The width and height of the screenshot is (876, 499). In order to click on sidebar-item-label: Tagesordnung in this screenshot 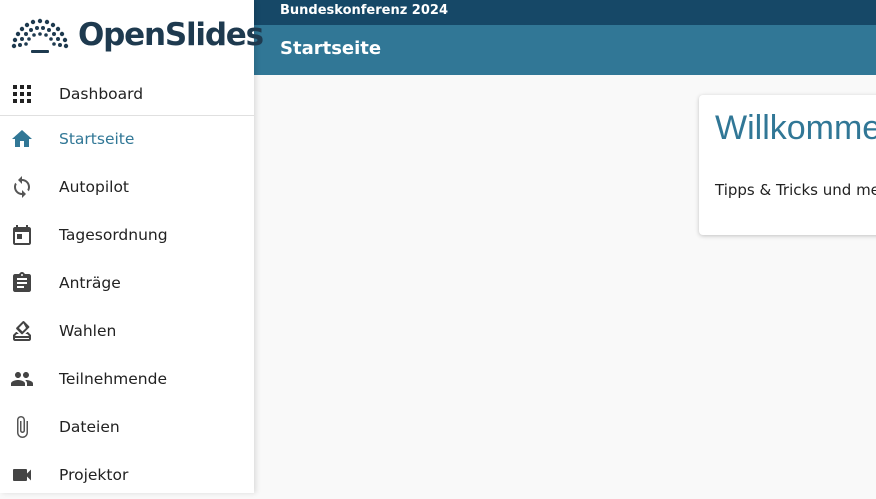, I will do `click(113, 235)`.